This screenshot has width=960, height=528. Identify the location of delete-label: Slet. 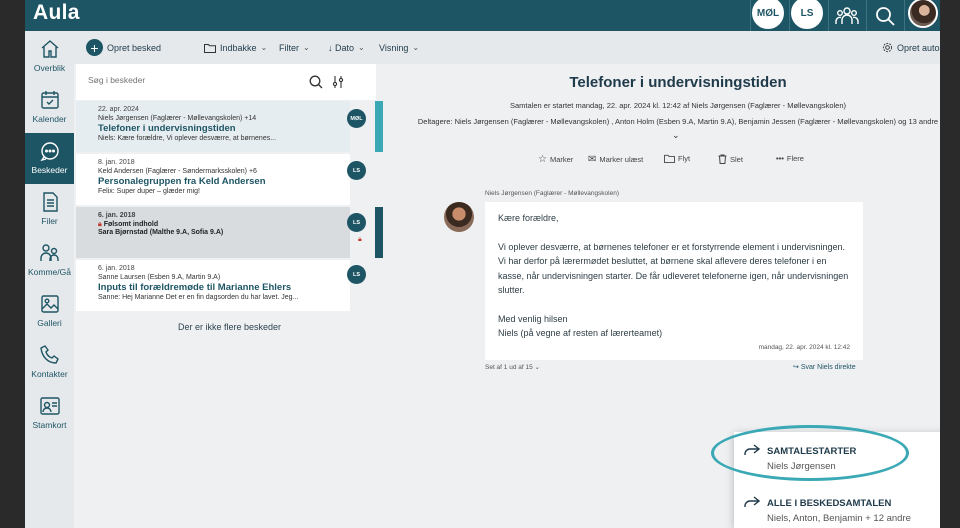
(736, 159).